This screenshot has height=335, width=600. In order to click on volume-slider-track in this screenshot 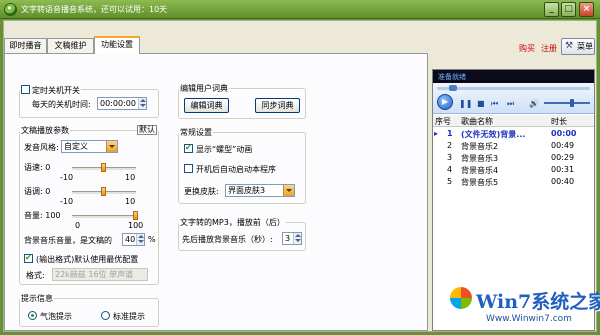, I will do `click(104, 216)`.